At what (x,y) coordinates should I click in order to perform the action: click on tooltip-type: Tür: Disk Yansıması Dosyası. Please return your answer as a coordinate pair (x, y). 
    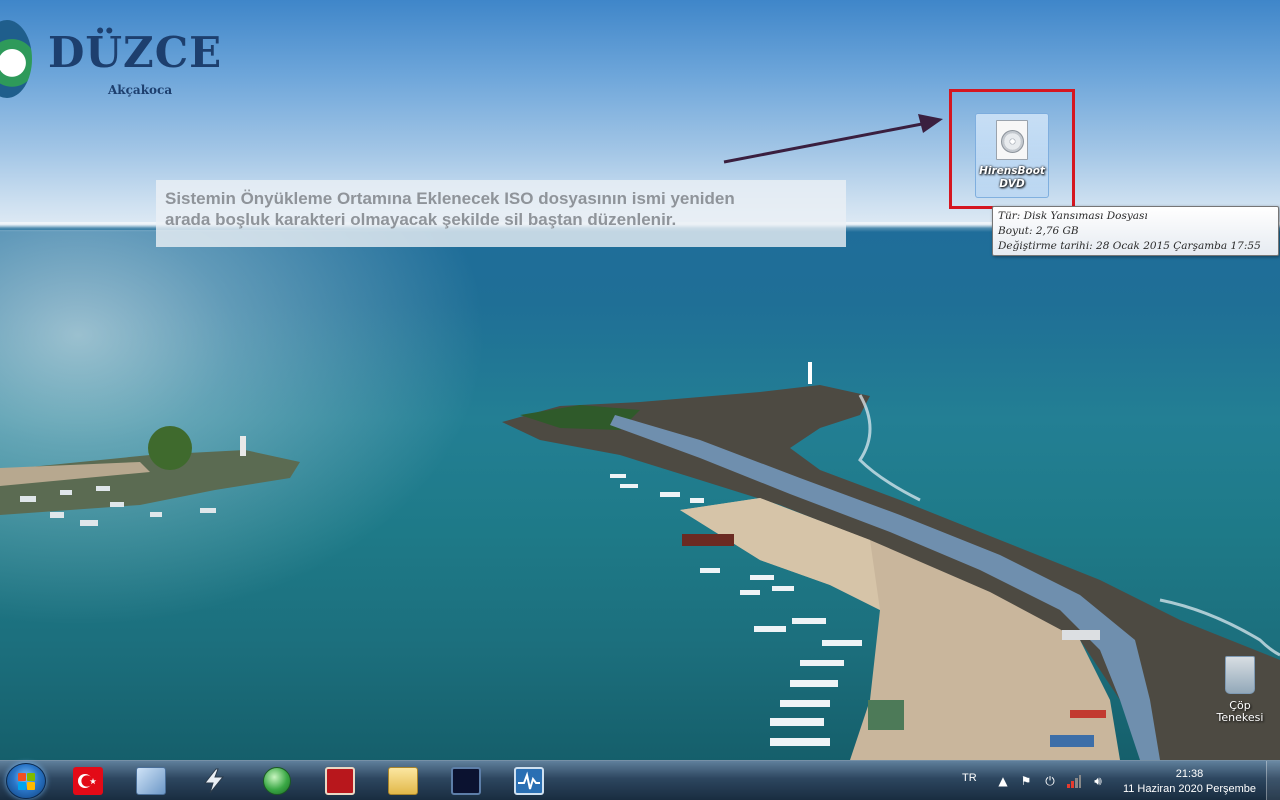
    Looking at the image, I should click on (1073, 216).